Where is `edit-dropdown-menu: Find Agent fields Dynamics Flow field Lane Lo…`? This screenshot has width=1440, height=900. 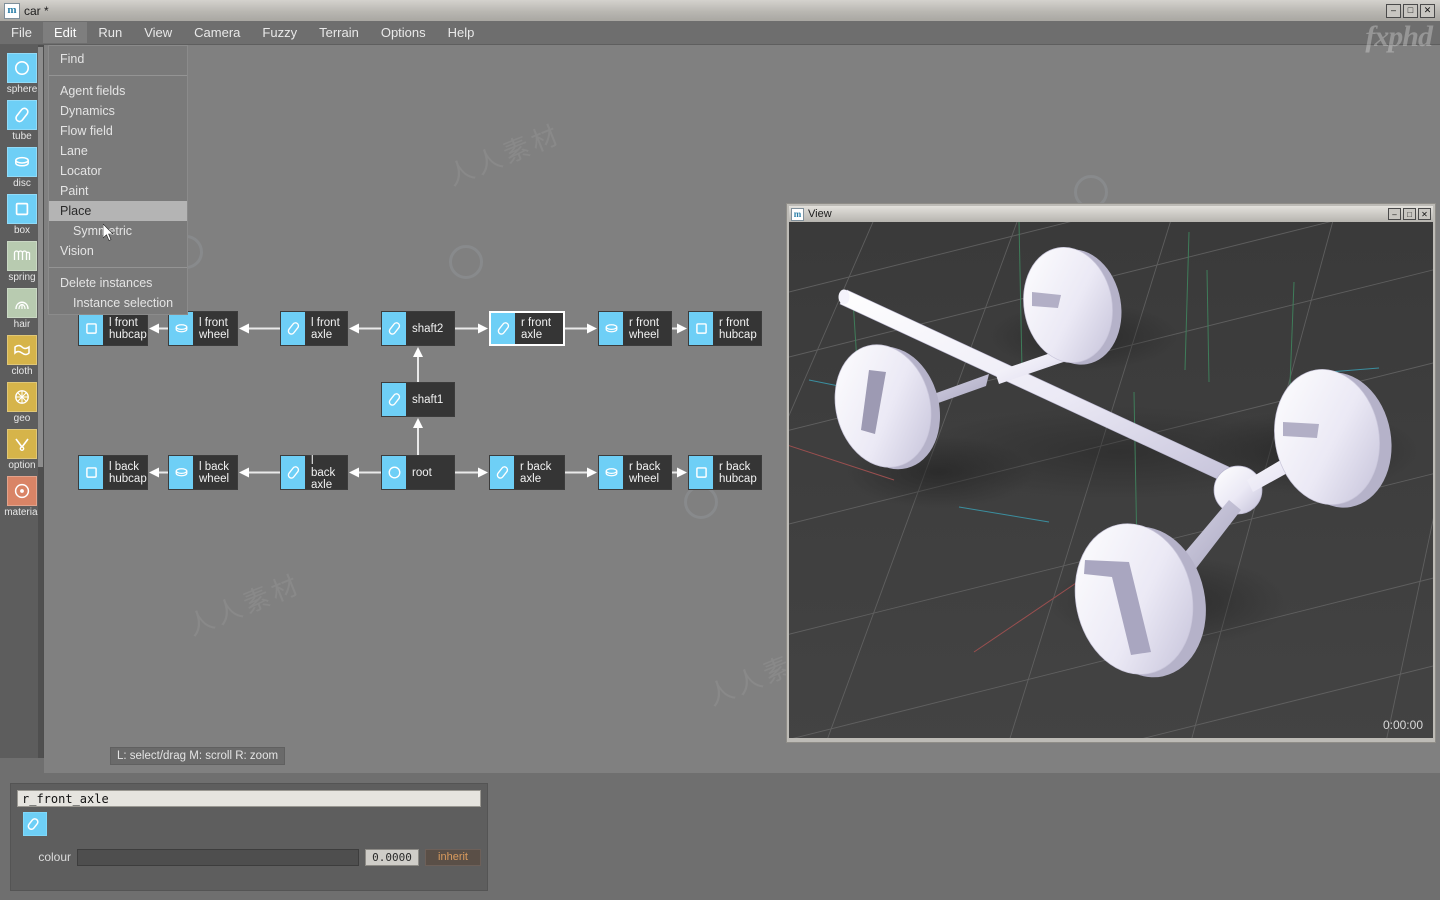 edit-dropdown-menu: Find Agent fields Dynamics Flow field Lane Lo… is located at coordinates (118, 180).